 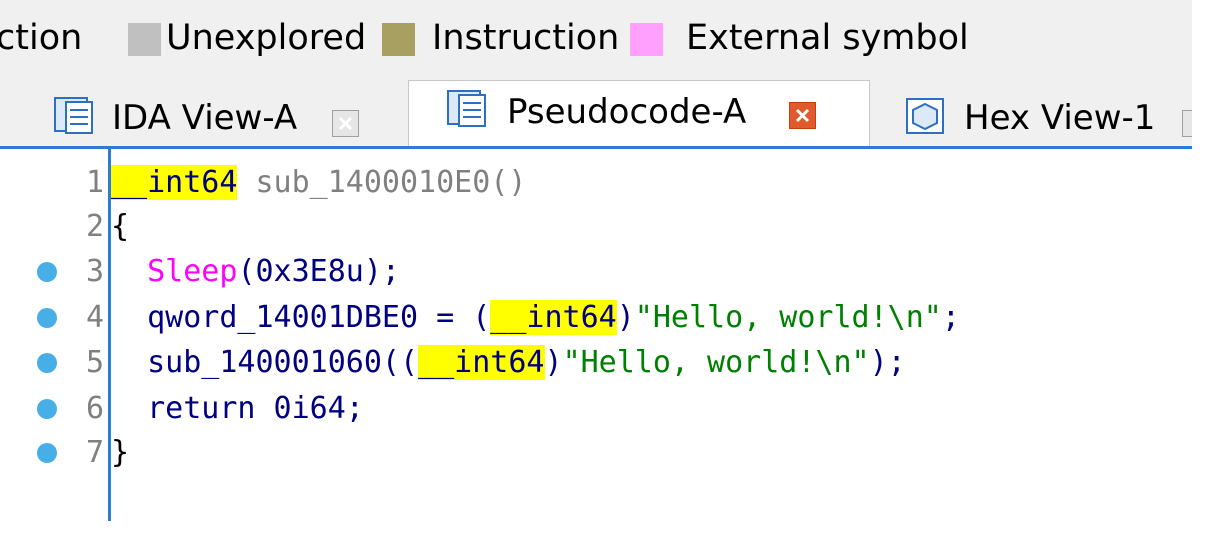 What do you see at coordinates (41, 38) in the screenshot?
I see `legend-label-function: ction` at bounding box center [41, 38].